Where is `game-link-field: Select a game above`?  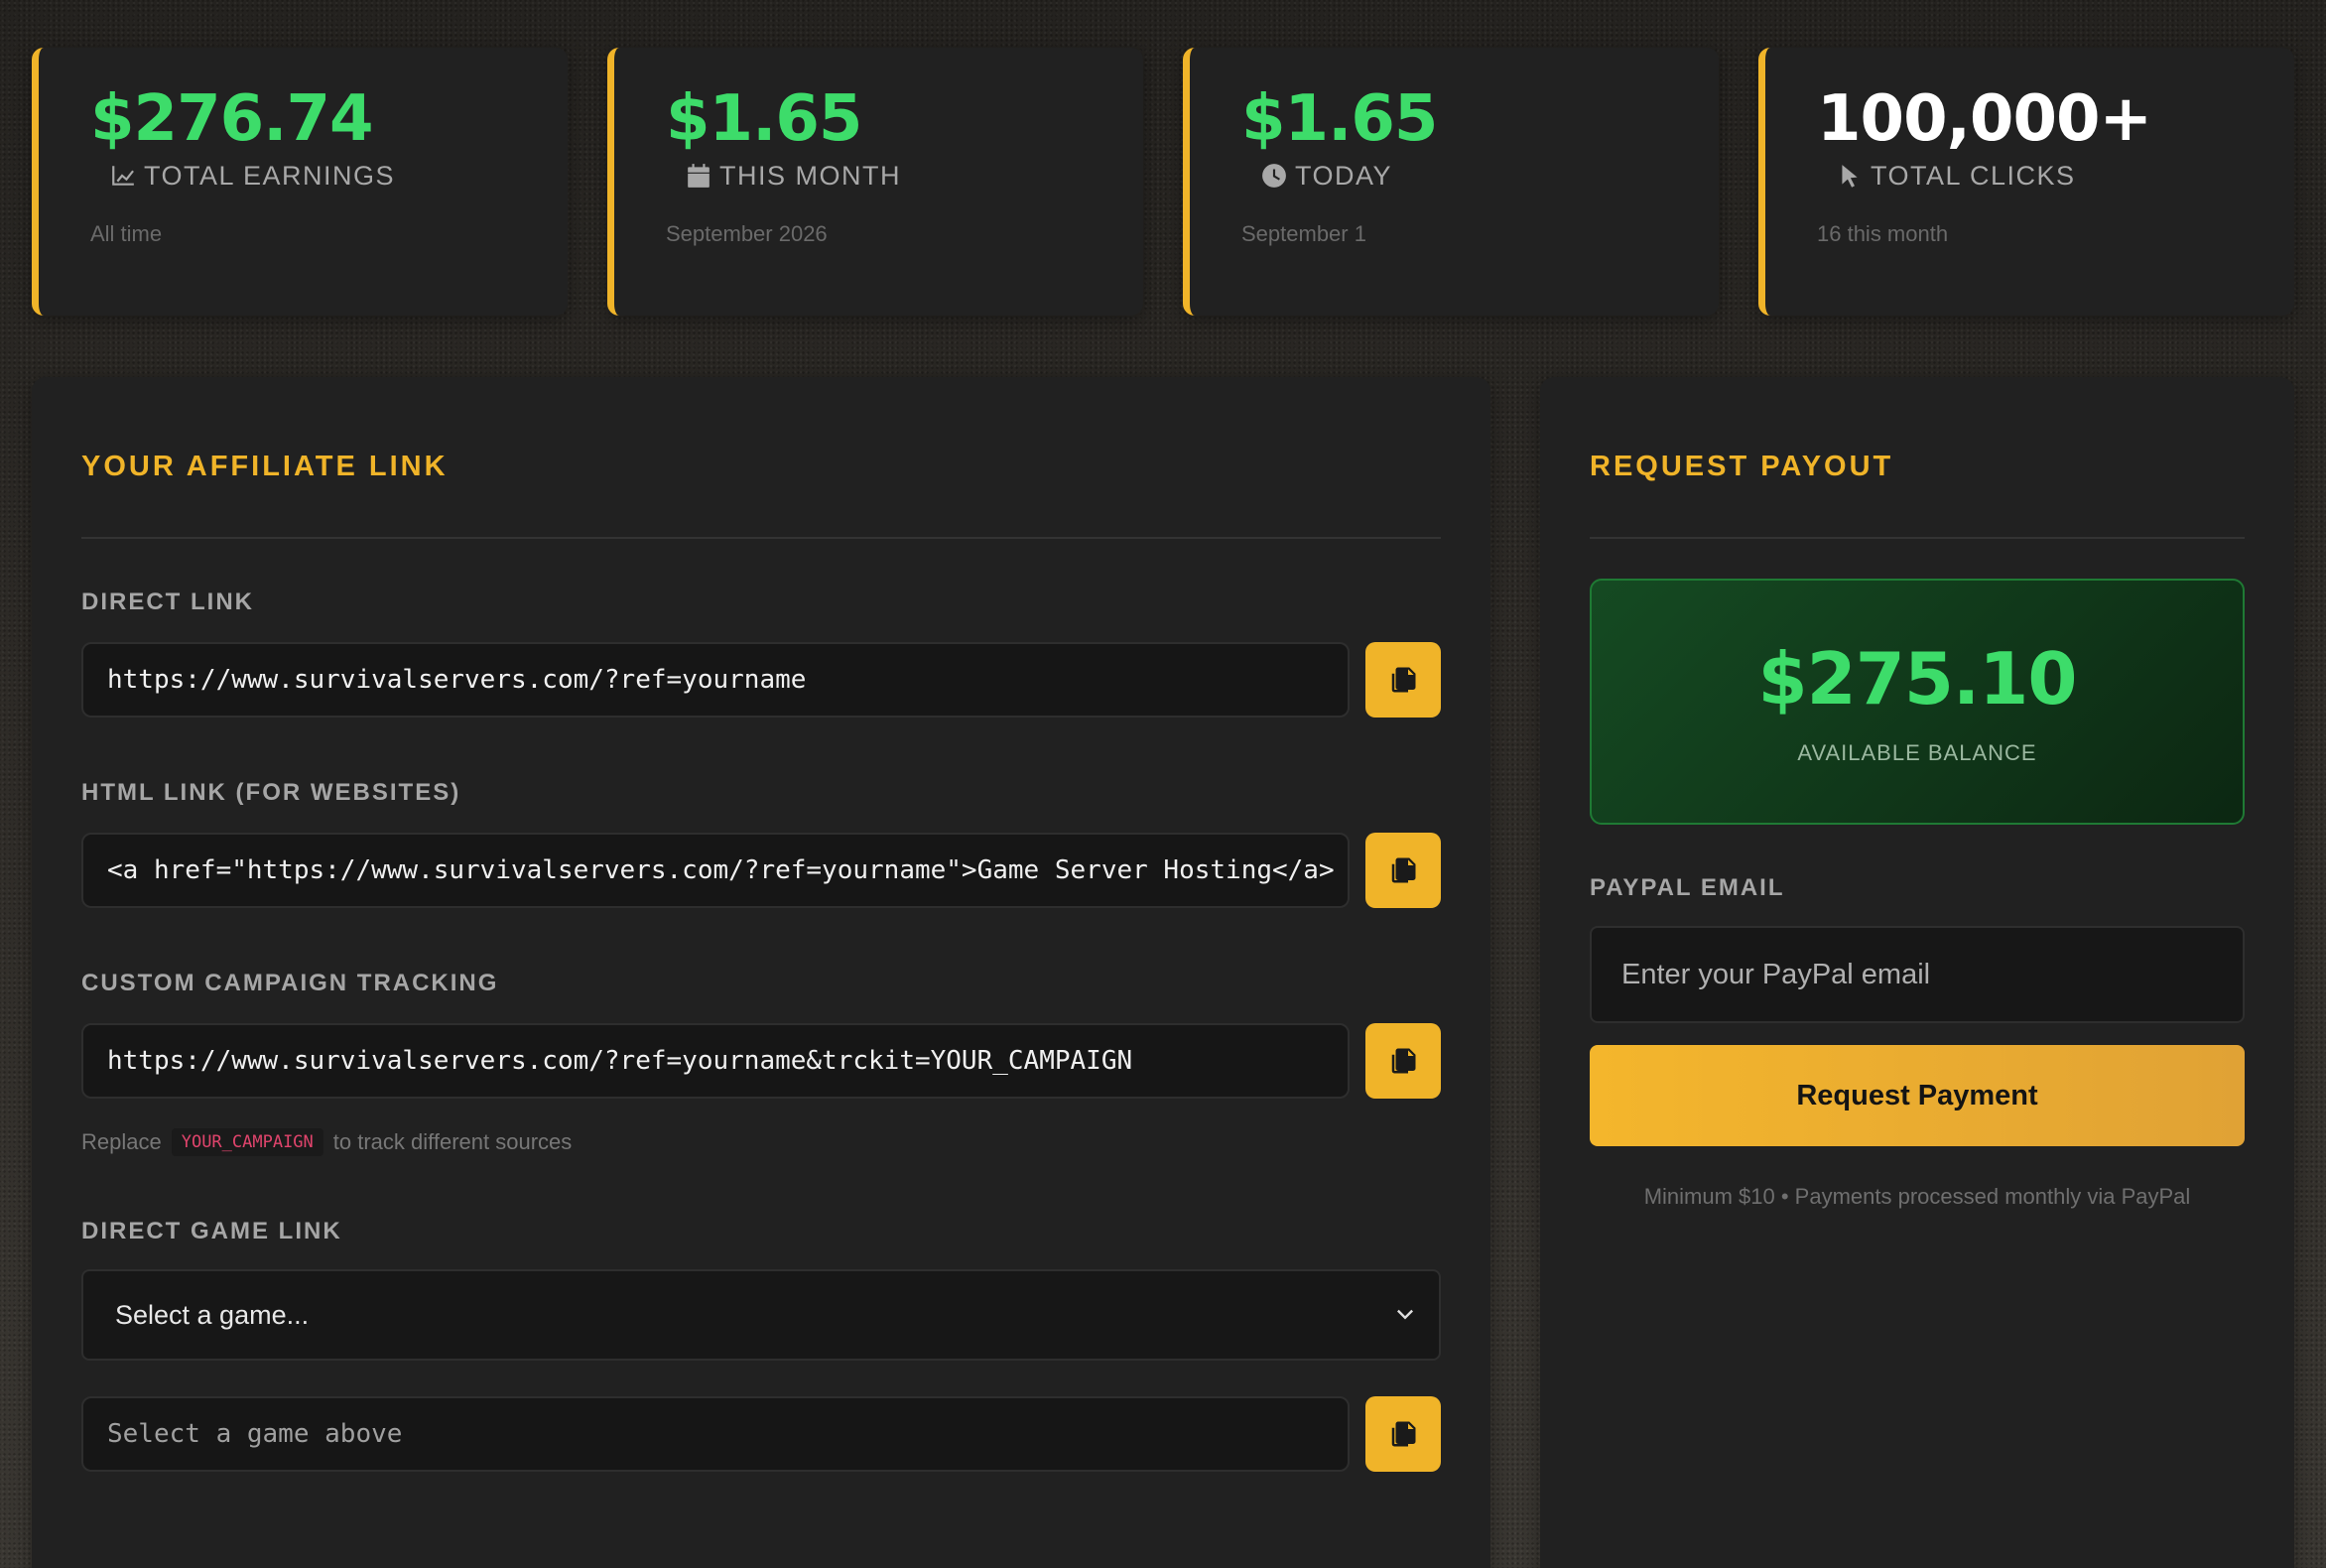 game-link-field: Select a game above is located at coordinates (715, 1434).